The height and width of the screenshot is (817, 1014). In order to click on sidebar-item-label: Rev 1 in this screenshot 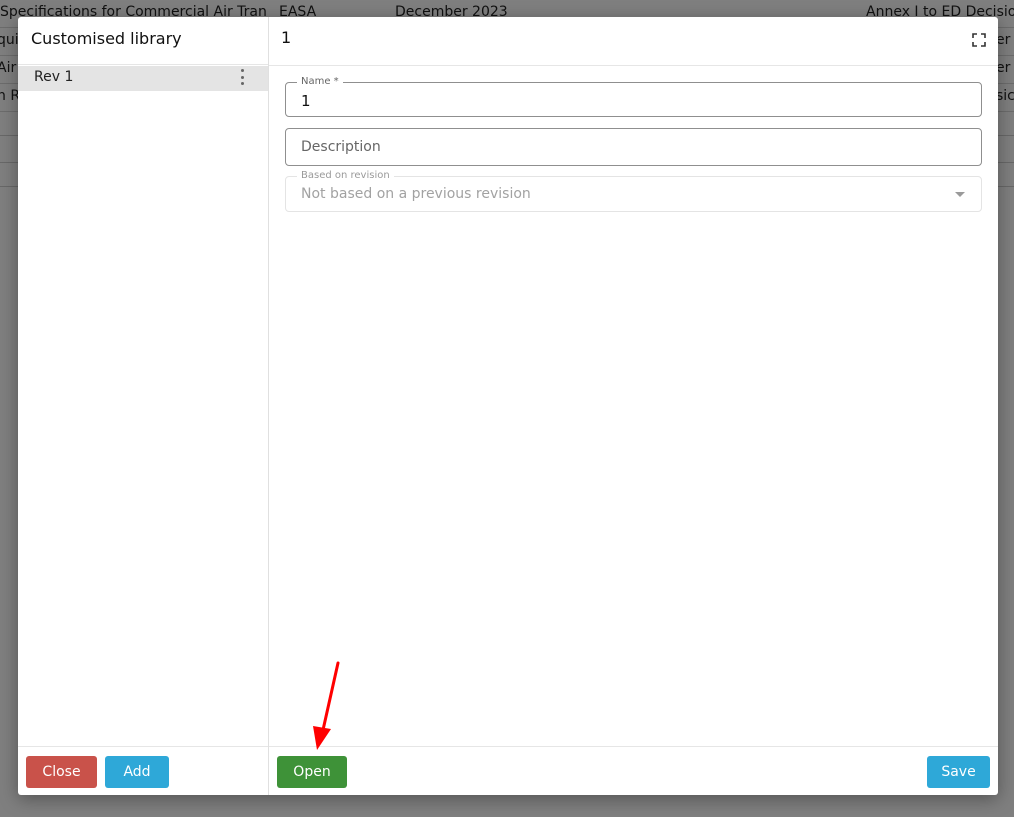, I will do `click(54, 77)`.